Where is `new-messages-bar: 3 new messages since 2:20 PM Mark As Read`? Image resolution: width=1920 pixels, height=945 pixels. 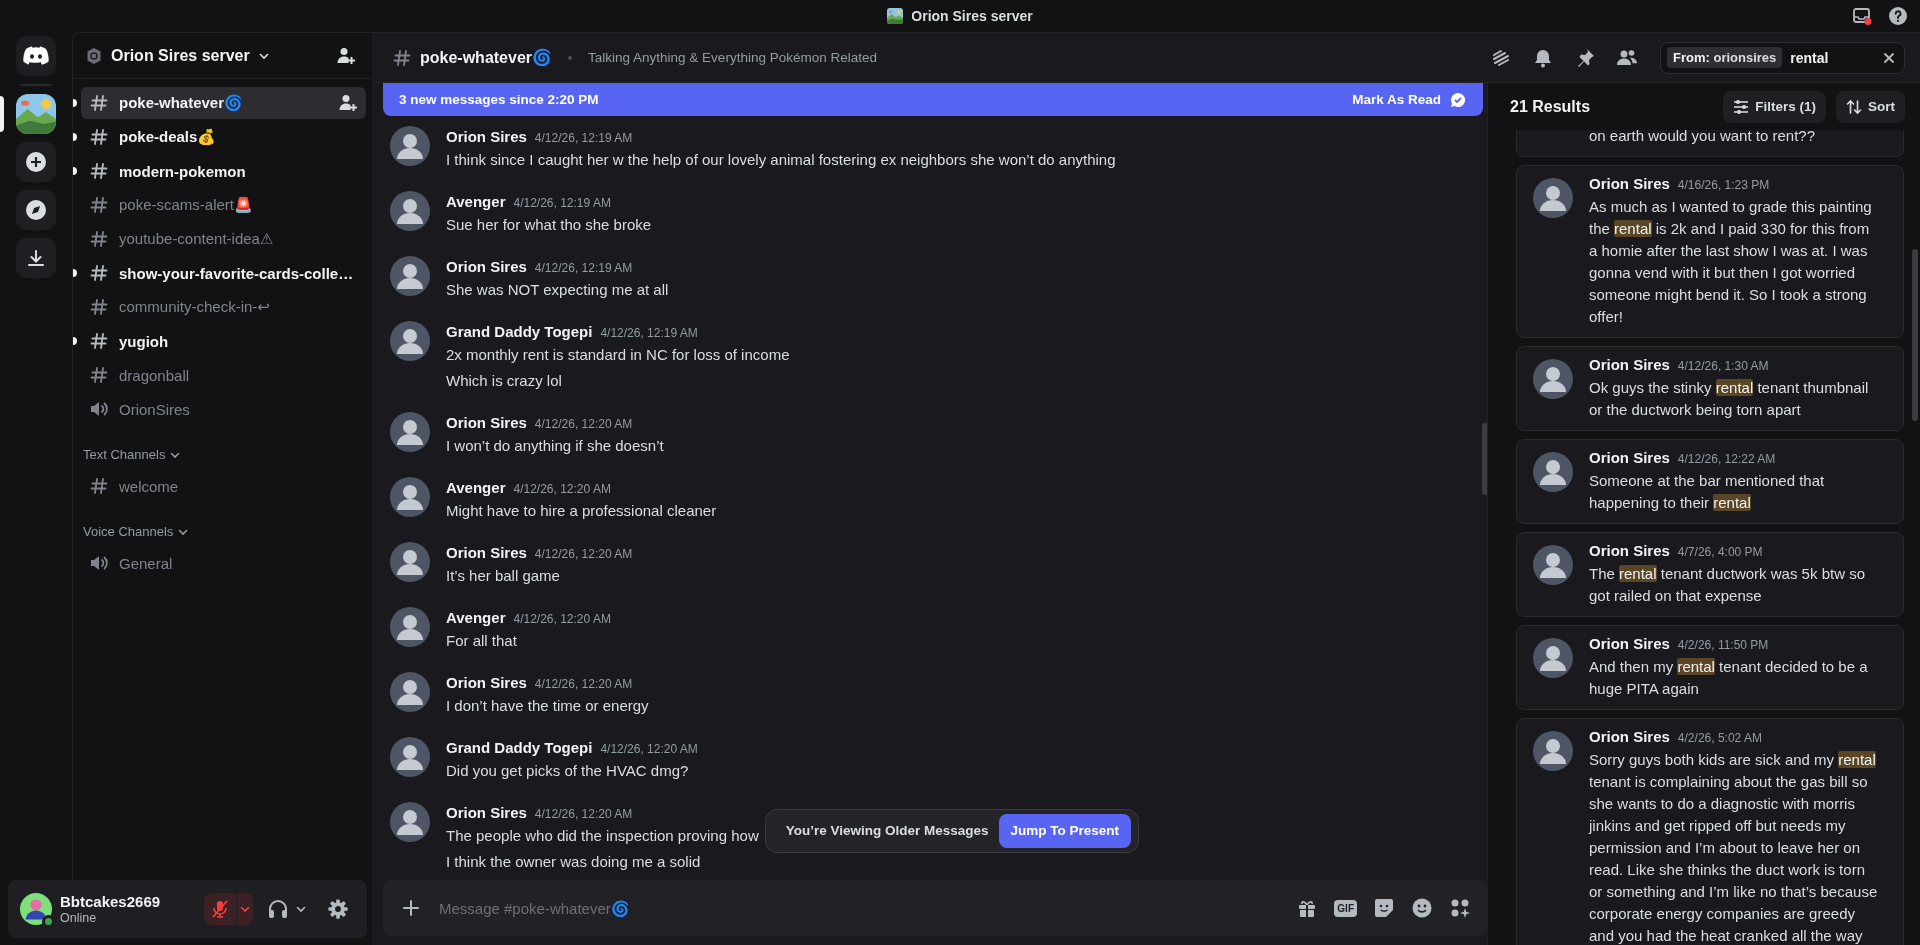 new-messages-bar: 3 new messages since 2:20 PM Mark As Read is located at coordinates (933, 99).